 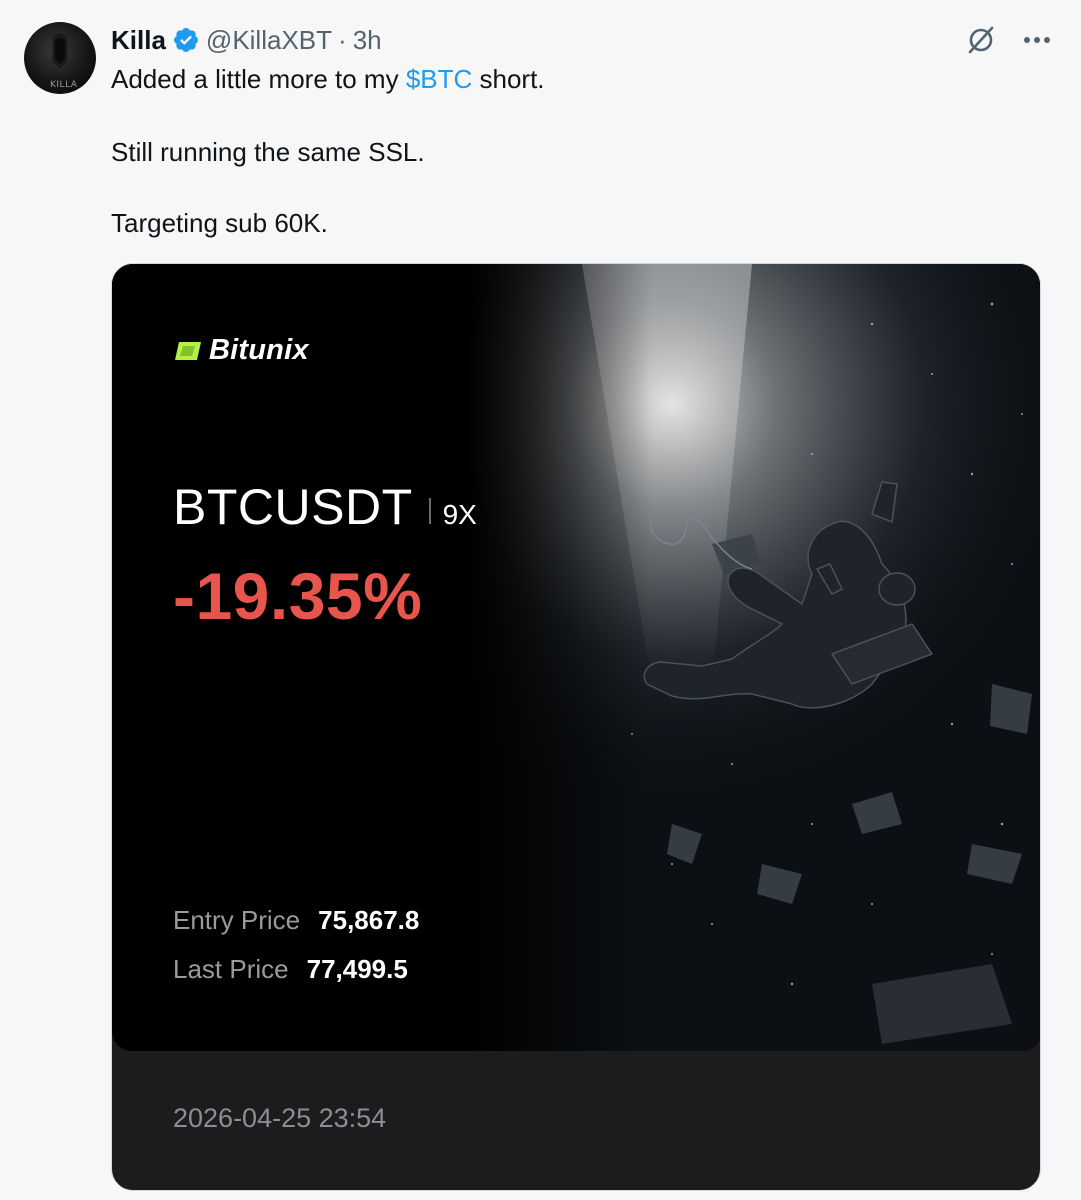 I want to click on last-price-value: 77,499.5, so click(x=357, y=969).